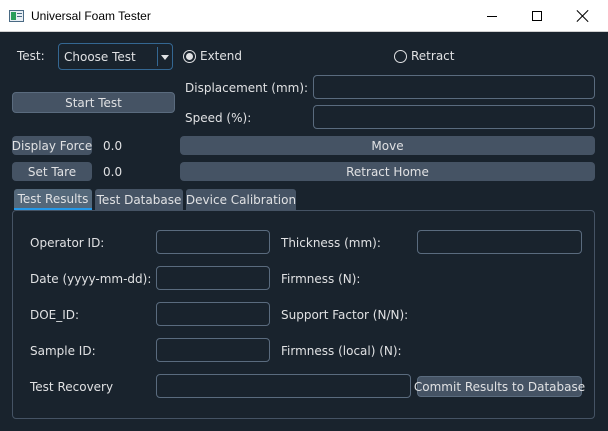 This screenshot has height=431, width=608. What do you see at coordinates (139, 199) in the screenshot?
I see `tab-test-database: Test Database` at bounding box center [139, 199].